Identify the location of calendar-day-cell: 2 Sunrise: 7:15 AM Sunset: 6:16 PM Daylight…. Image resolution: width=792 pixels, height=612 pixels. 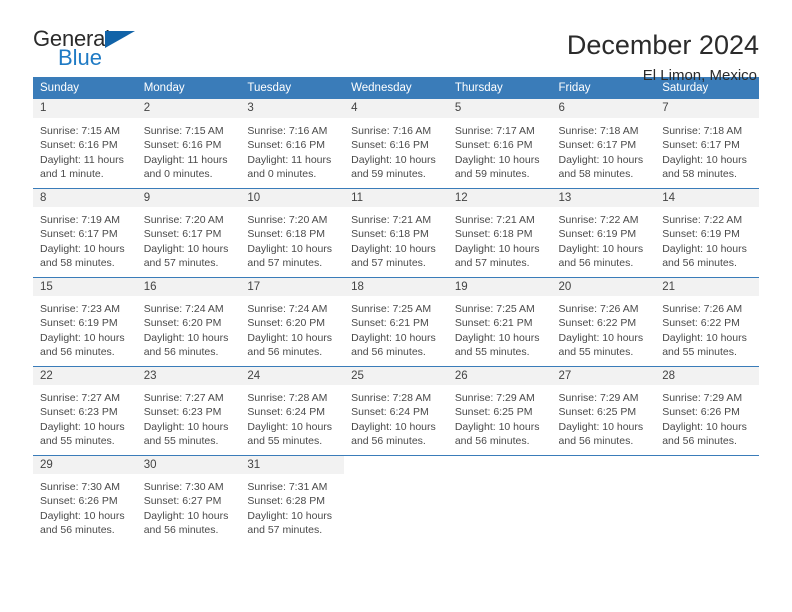
(188, 143).